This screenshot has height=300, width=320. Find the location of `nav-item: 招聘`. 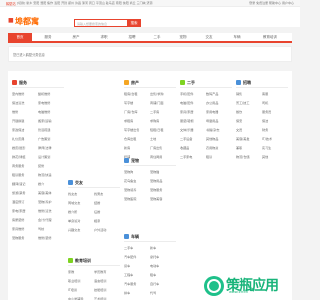

nav-item: 招聘 is located at coordinates (132, 37).